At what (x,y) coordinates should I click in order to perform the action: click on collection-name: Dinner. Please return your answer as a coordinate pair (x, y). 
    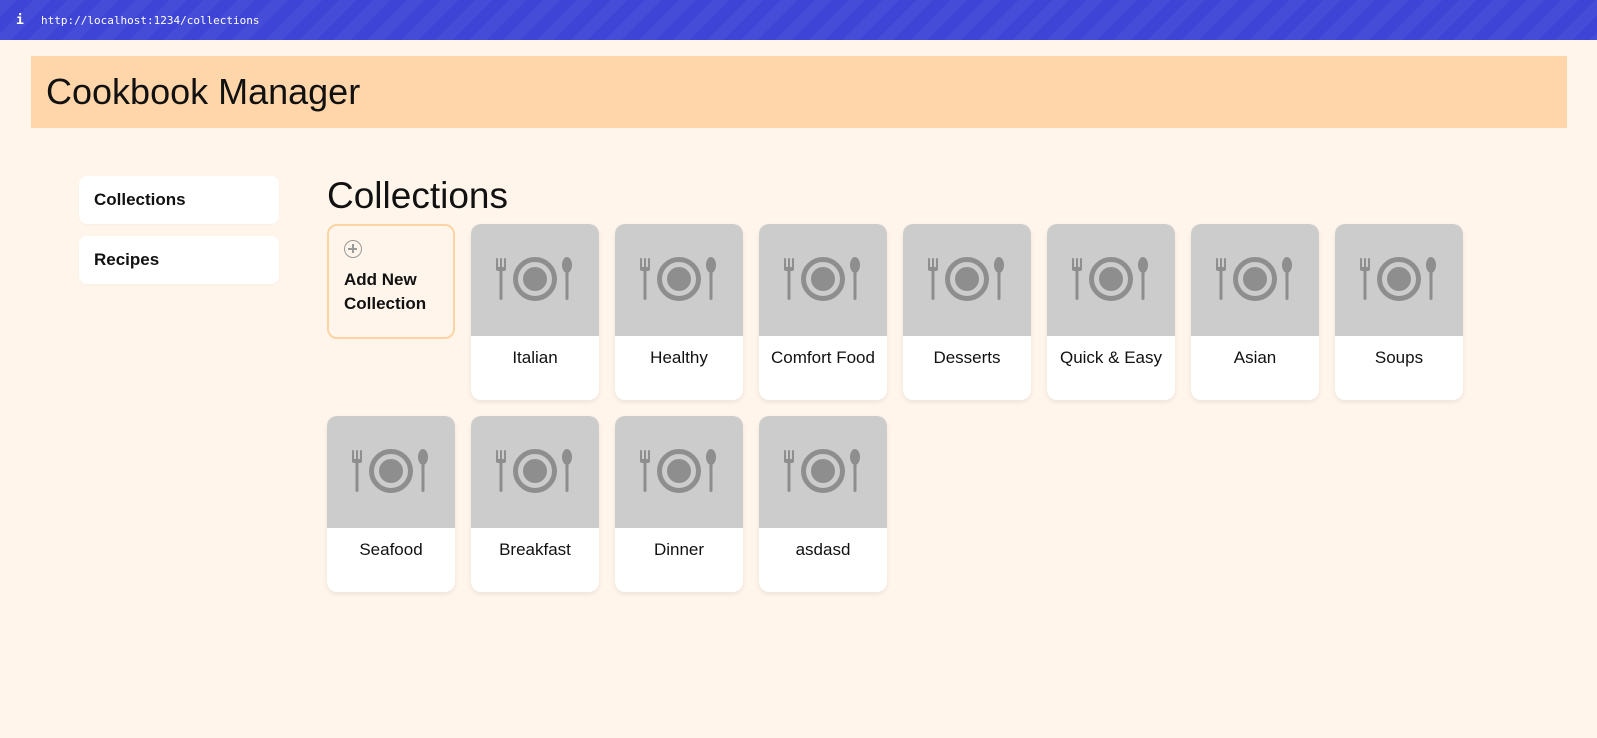
    Looking at the image, I should click on (679, 549).